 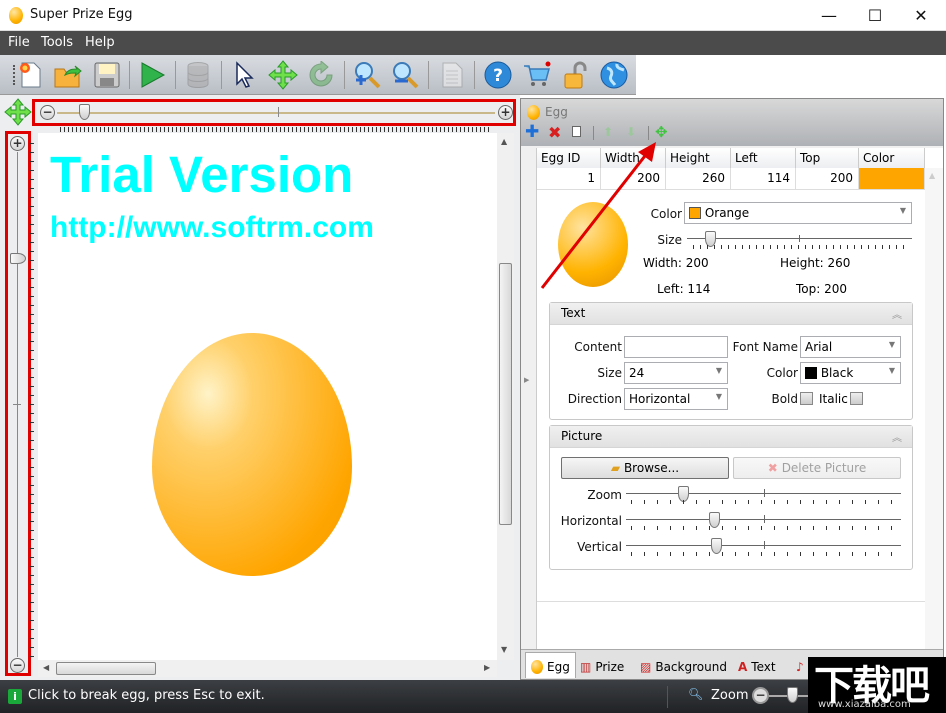 What do you see at coordinates (84, 112) in the screenshot?
I see `horizontal-zoom-thumb` at bounding box center [84, 112].